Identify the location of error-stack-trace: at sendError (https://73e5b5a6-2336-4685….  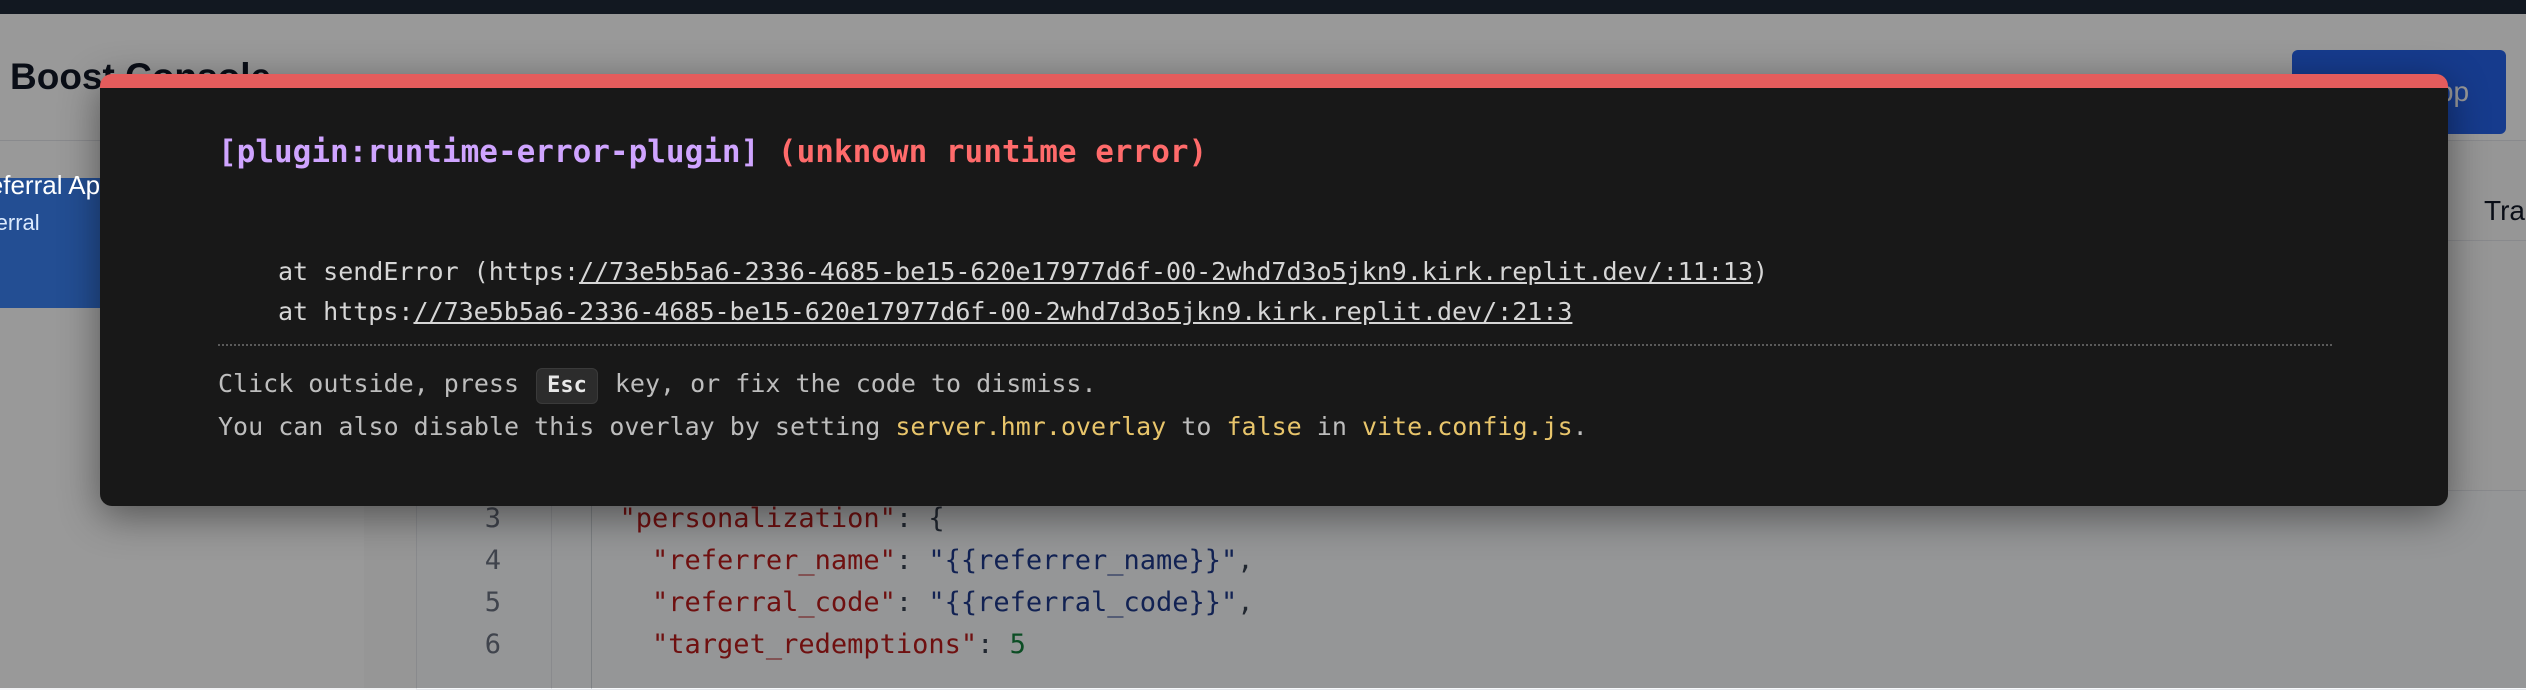
(1023, 292).